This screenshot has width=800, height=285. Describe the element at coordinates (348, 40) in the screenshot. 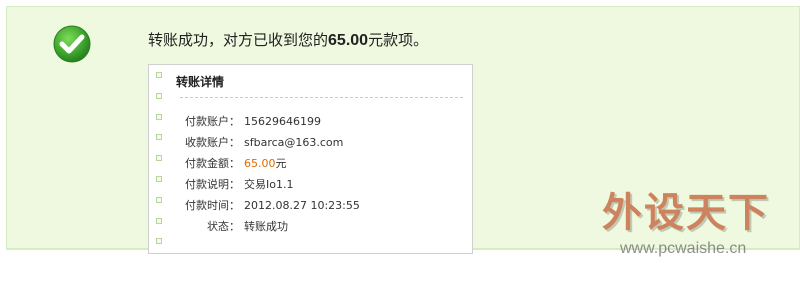

I see `message-amount: 65.00` at that location.